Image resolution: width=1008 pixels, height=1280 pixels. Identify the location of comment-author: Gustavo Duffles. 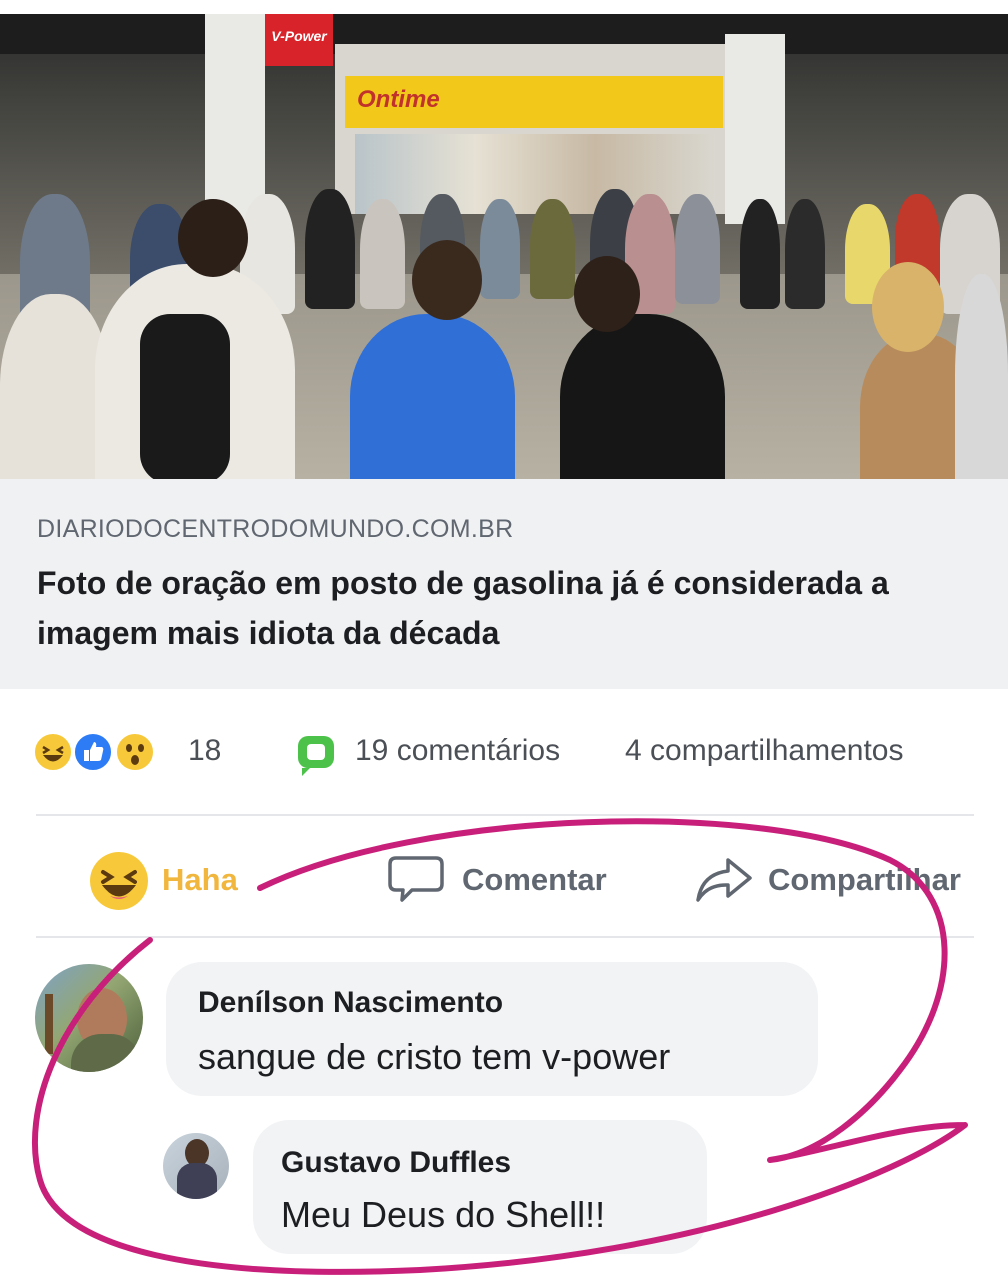
(396, 1163).